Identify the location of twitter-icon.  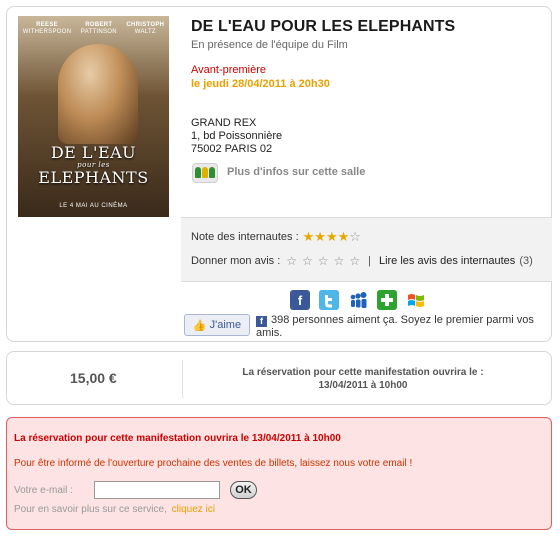
(329, 300).